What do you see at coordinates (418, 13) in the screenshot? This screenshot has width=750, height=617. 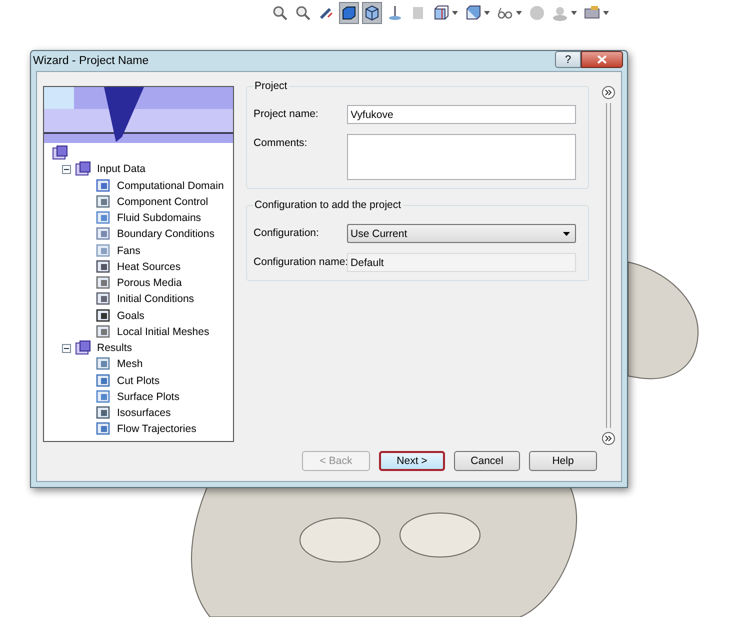 I see `block-icon` at bounding box center [418, 13].